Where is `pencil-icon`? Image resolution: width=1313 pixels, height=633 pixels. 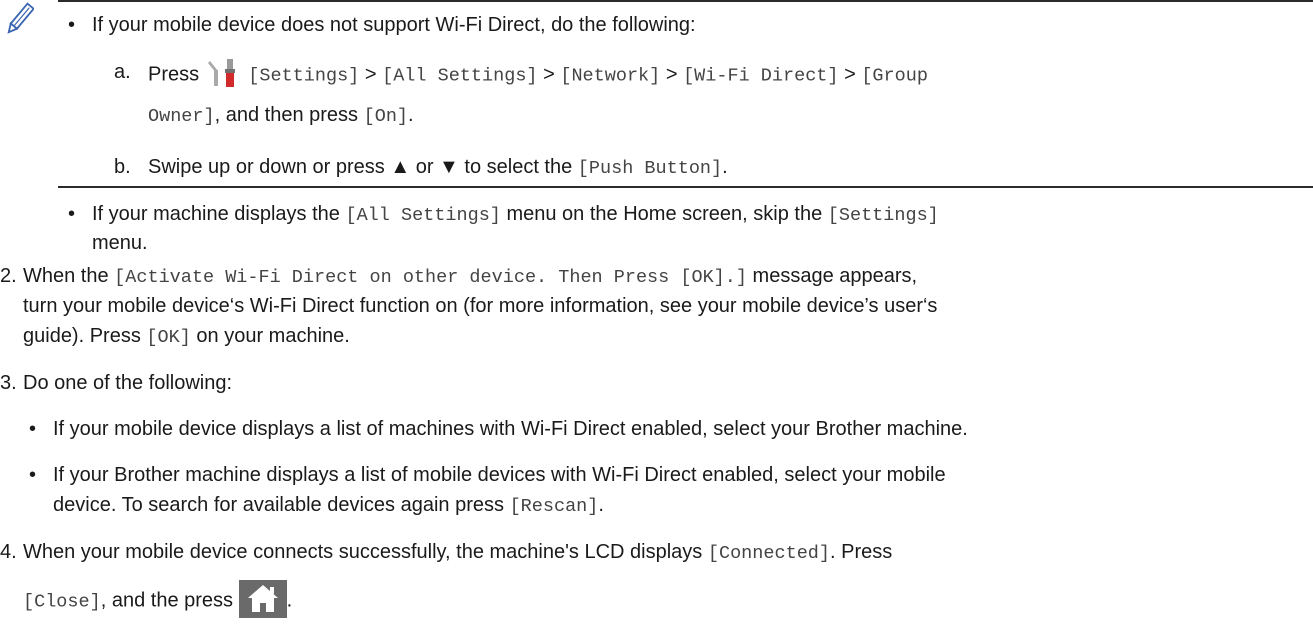 pencil-icon is located at coordinates (20, 18).